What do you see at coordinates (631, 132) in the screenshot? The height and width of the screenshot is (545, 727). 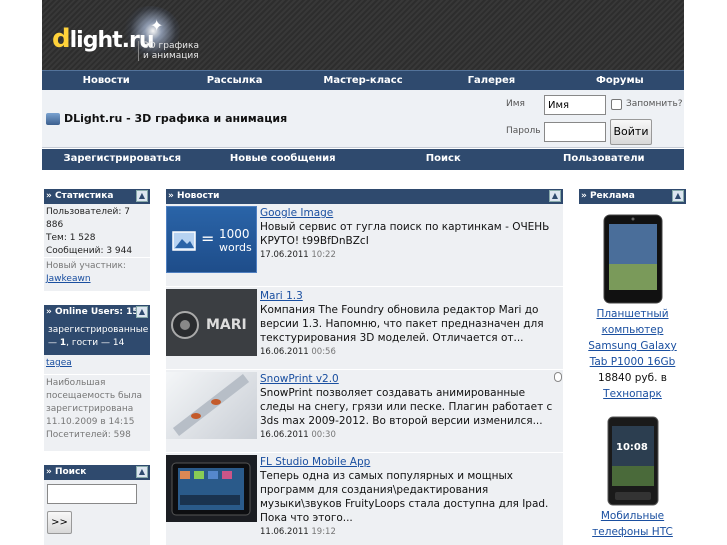 I see `login-button: Войти` at bounding box center [631, 132].